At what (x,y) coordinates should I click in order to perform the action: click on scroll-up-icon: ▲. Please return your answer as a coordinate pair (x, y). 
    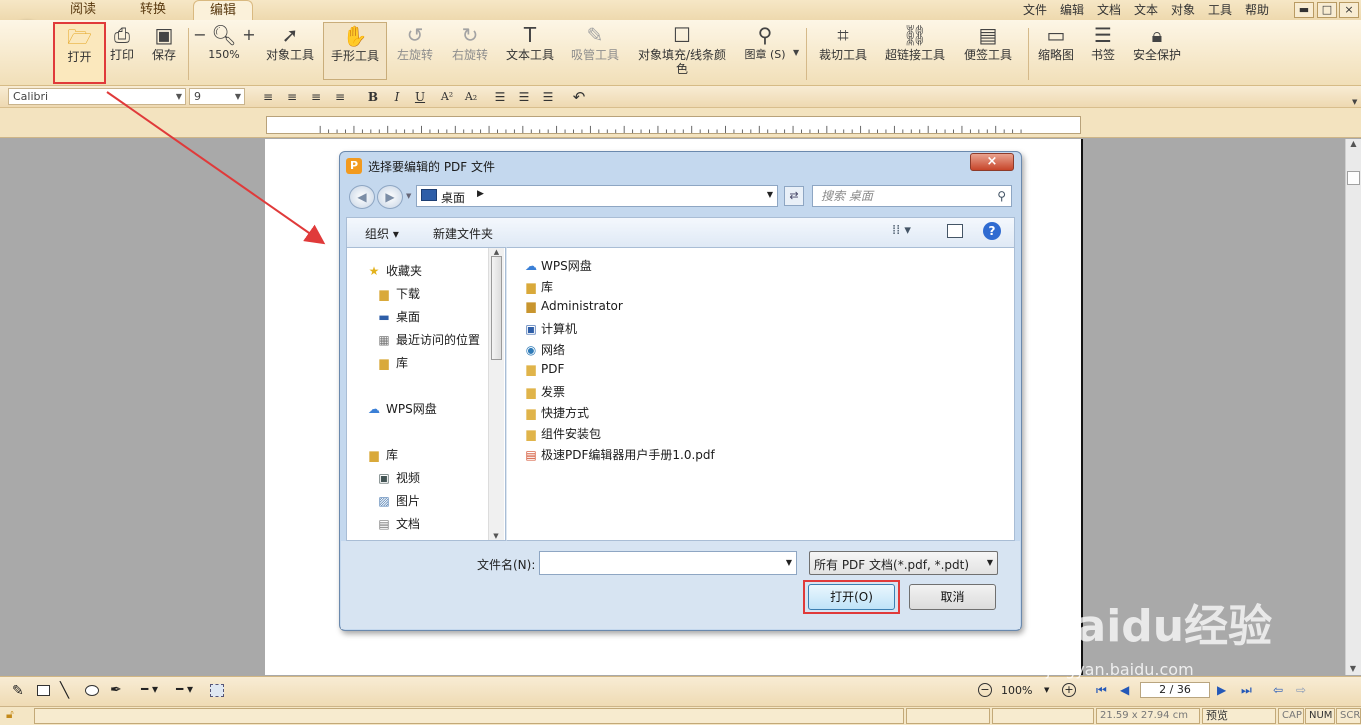
    Looking at the image, I should click on (1353, 145).